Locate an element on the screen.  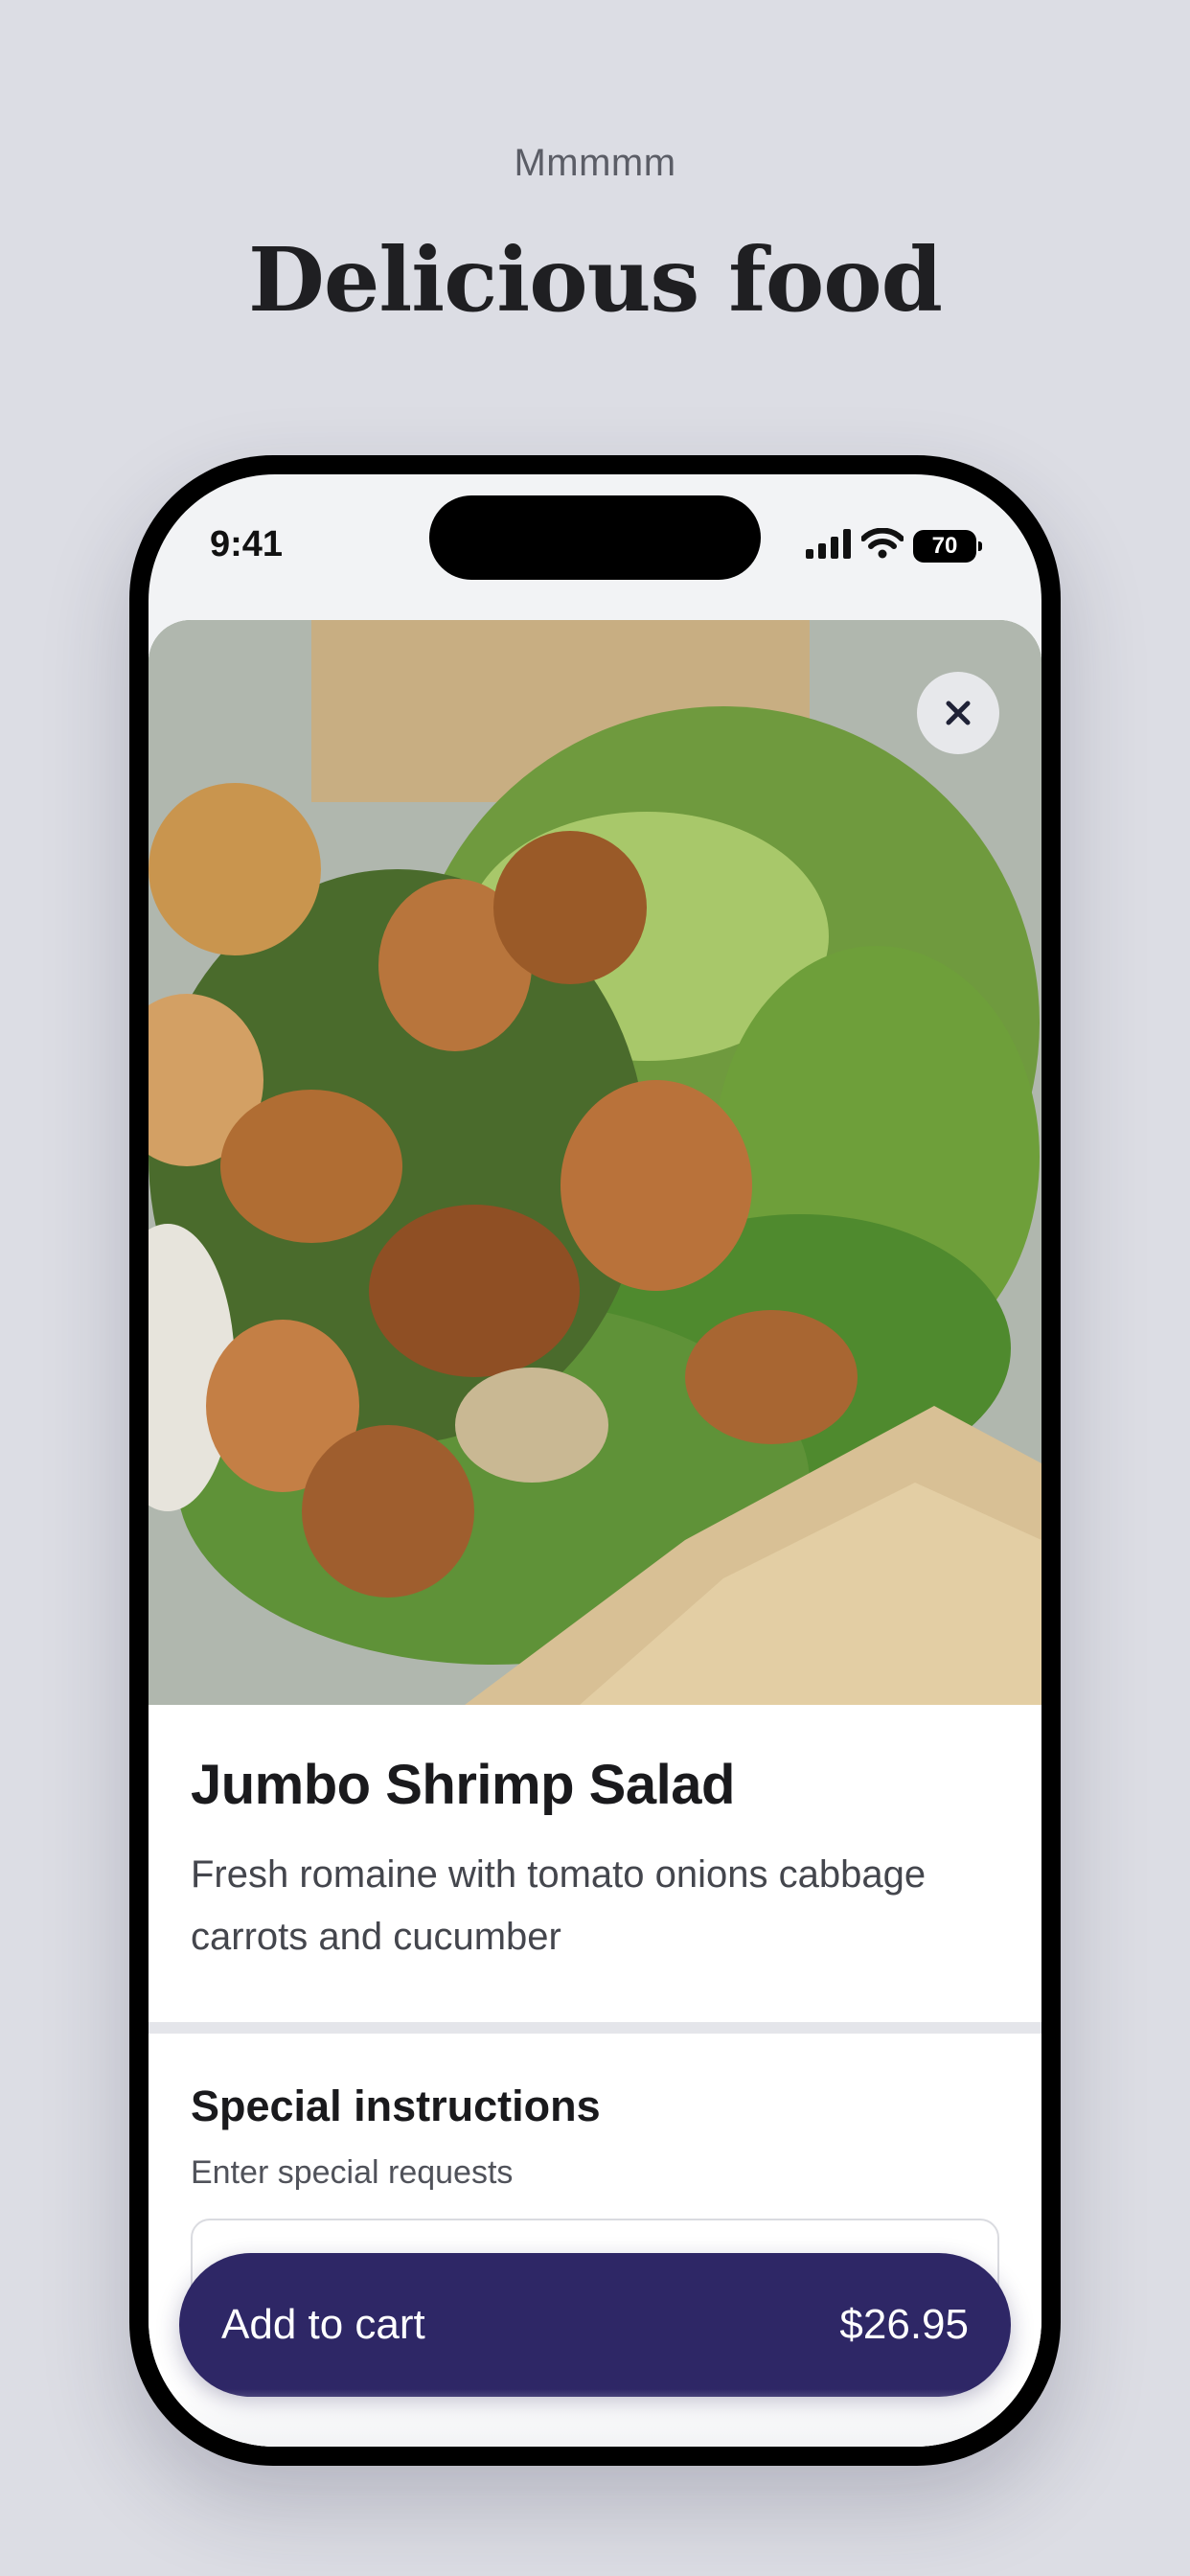
instructions-title: Special instructions is located at coordinates (396, 2106).